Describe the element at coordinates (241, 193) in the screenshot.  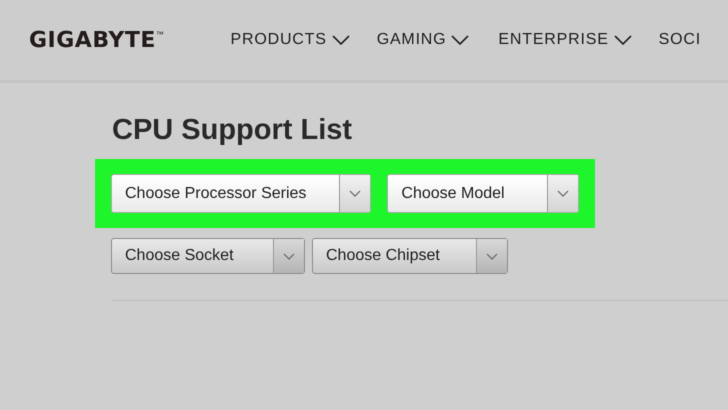
I see `select-dropdown: Choose Processor Series` at that location.